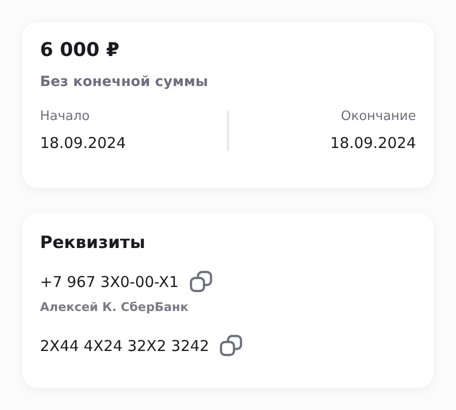  What do you see at coordinates (115, 307) in the screenshot?
I see `recipient-caption: Алексей К. СберБанк` at bounding box center [115, 307].